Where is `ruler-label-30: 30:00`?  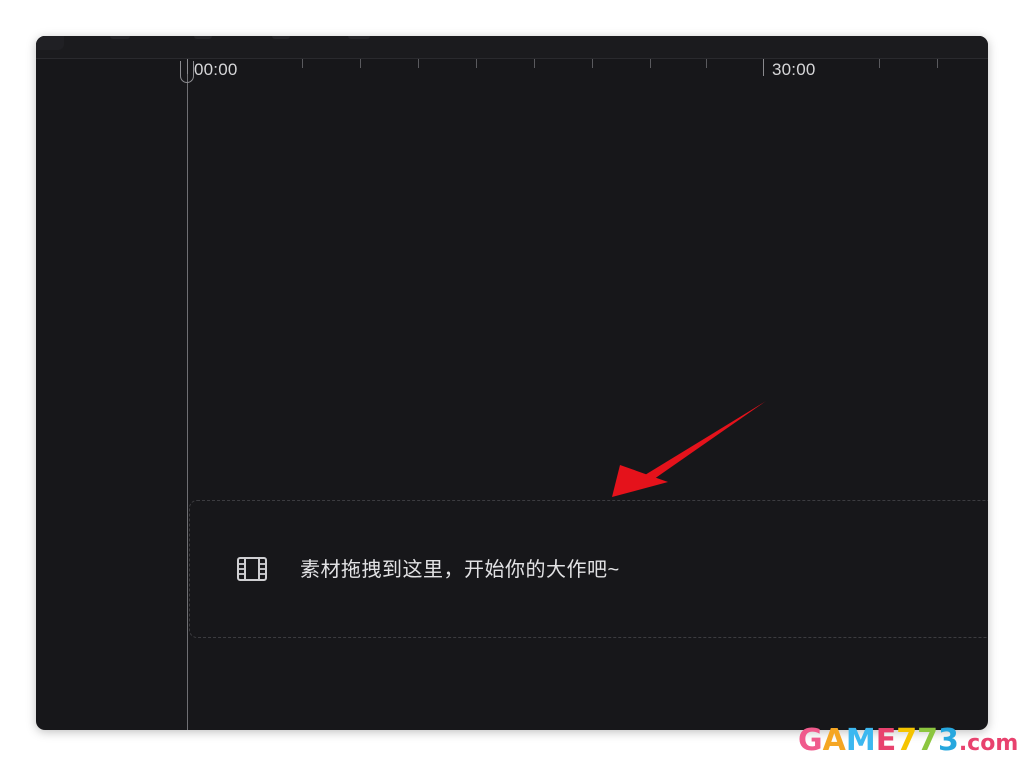
ruler-label-30: 30:00 is located at coordinates (794, 69).